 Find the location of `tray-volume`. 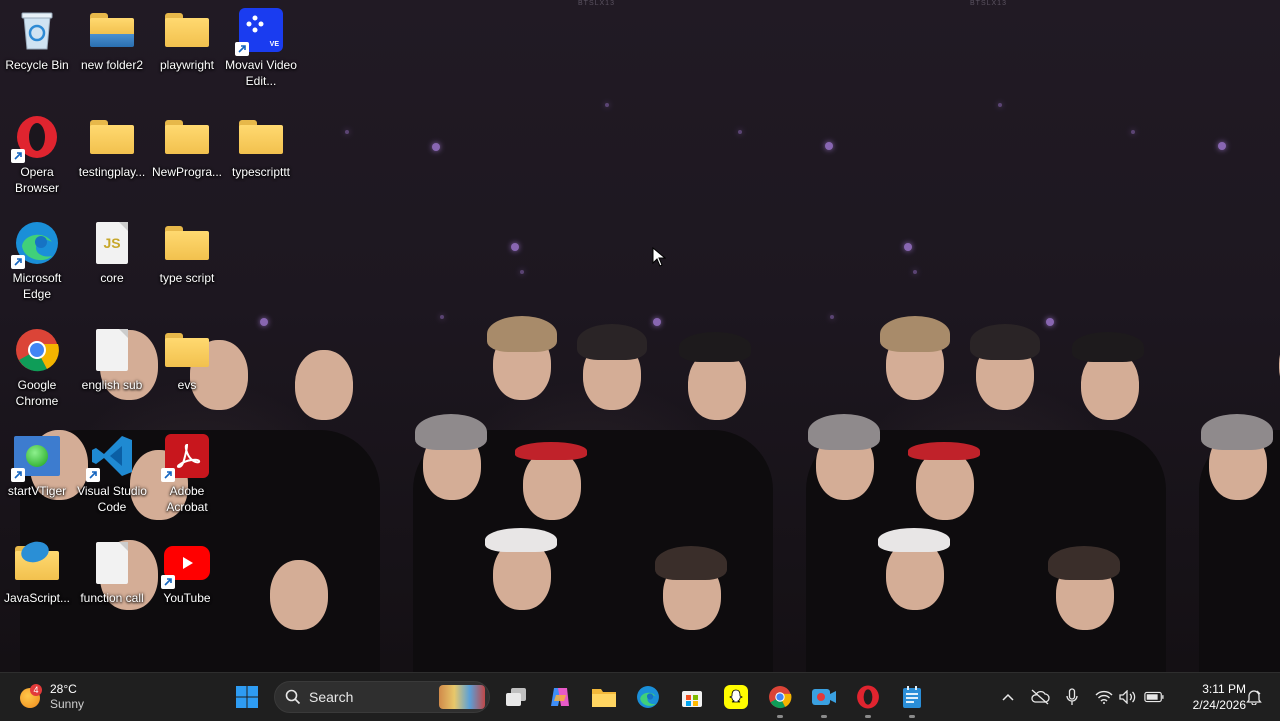

tray-volume is located at coordinates (1128, 697).